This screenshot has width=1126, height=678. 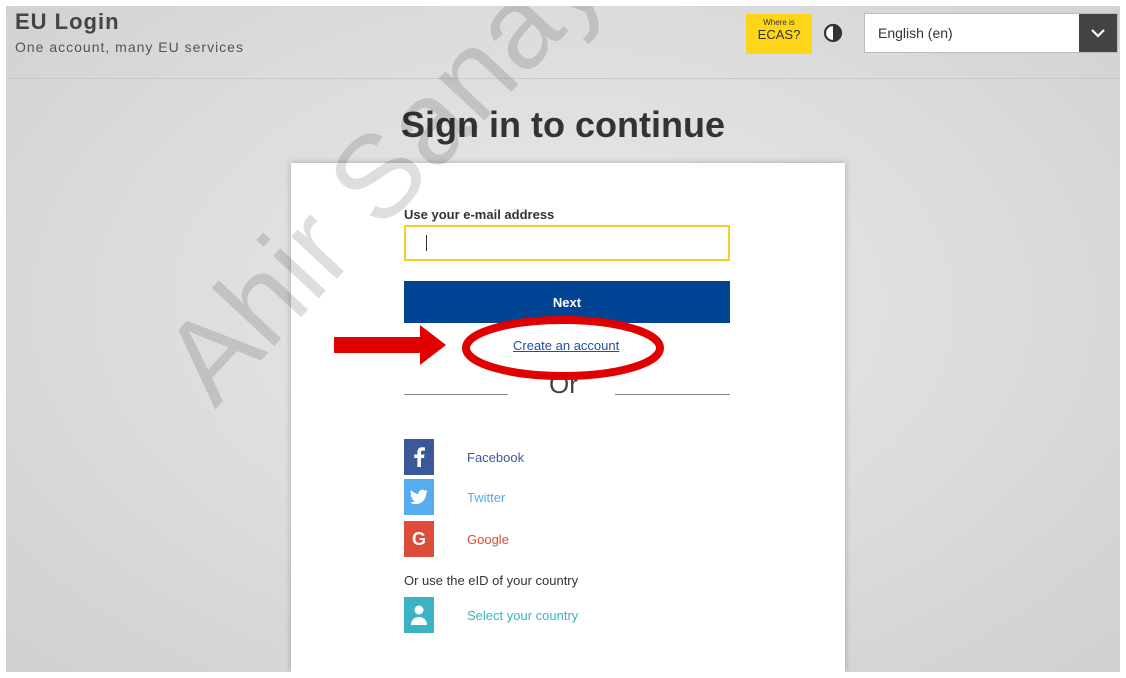 What do you see at coordinates (486, 497) in the screenshot?
I see `twitter-label: Twitter` at bounding box center [486, 497].